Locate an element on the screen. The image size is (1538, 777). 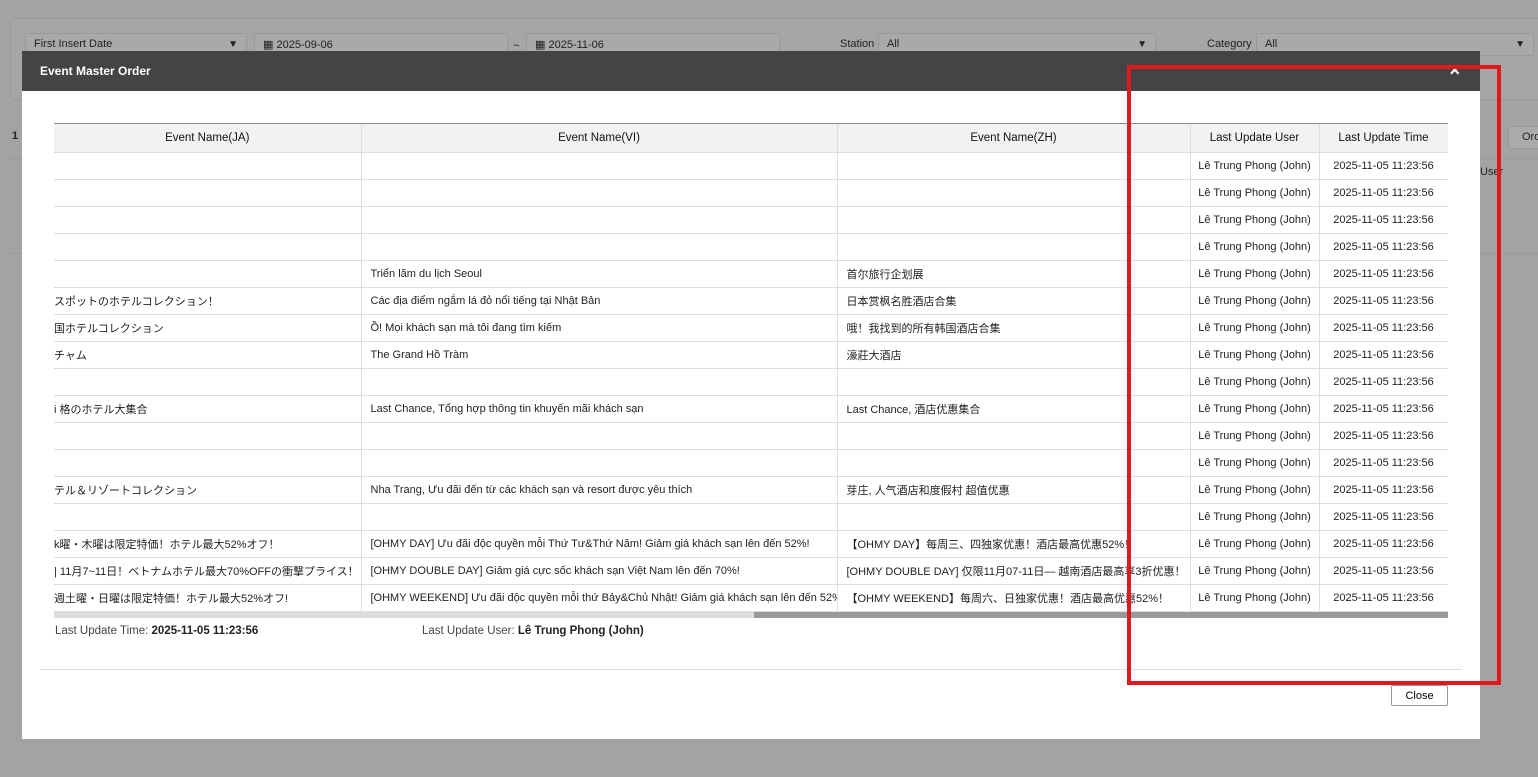
cell-ja: | 11月7~11日！ベトナムホテル最大70%OFFの衝撃プライス！ is located at coordinates (208, 571).